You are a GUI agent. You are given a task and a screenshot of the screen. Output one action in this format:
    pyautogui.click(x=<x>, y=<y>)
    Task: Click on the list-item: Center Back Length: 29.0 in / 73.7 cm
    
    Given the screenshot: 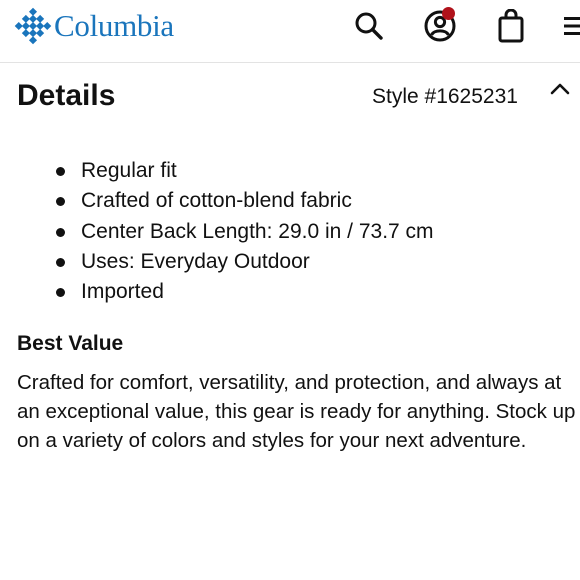 What is the action you would take?
    pyautogui.click(x=217, y=232)
    